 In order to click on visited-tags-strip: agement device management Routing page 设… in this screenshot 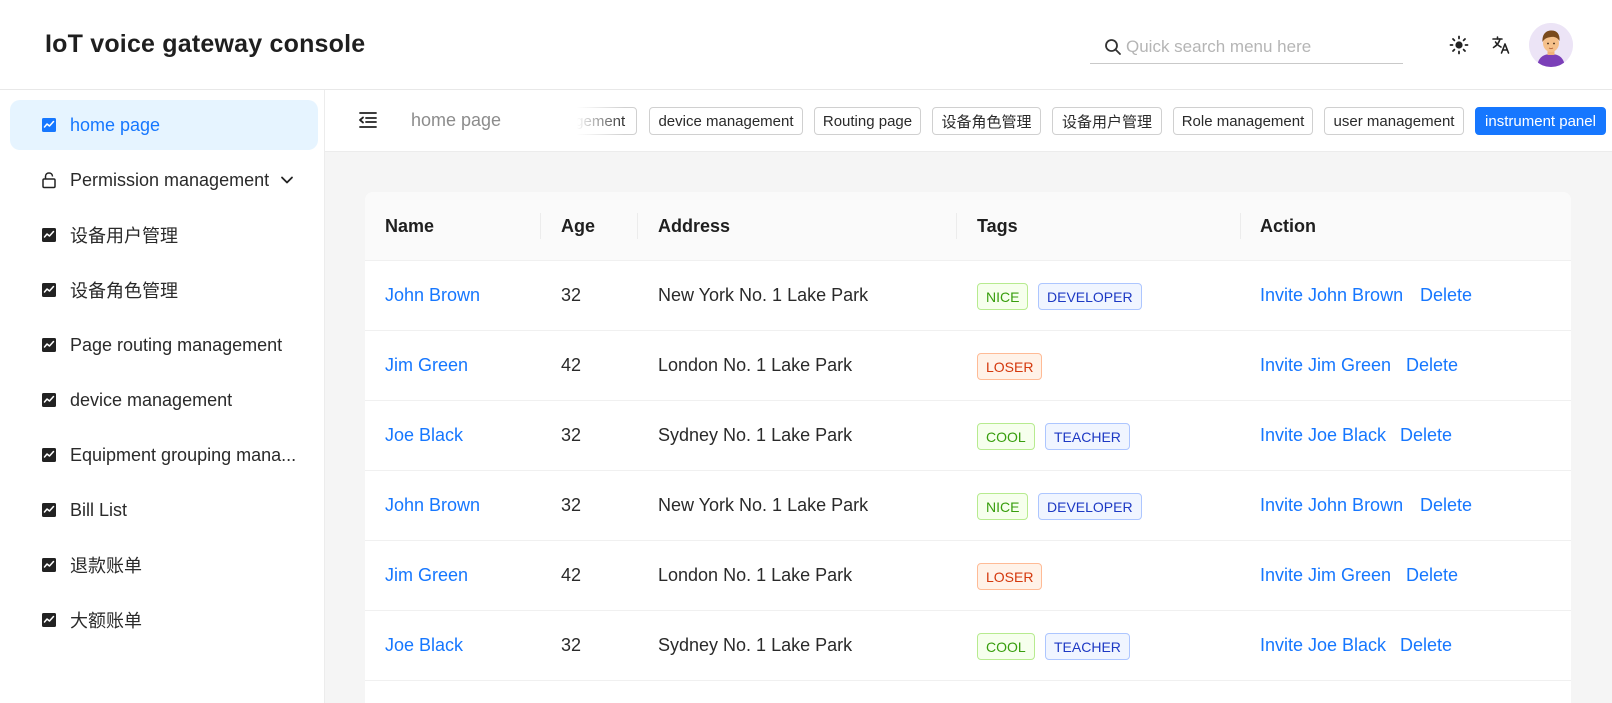, I will do `click(1088, 121)`.